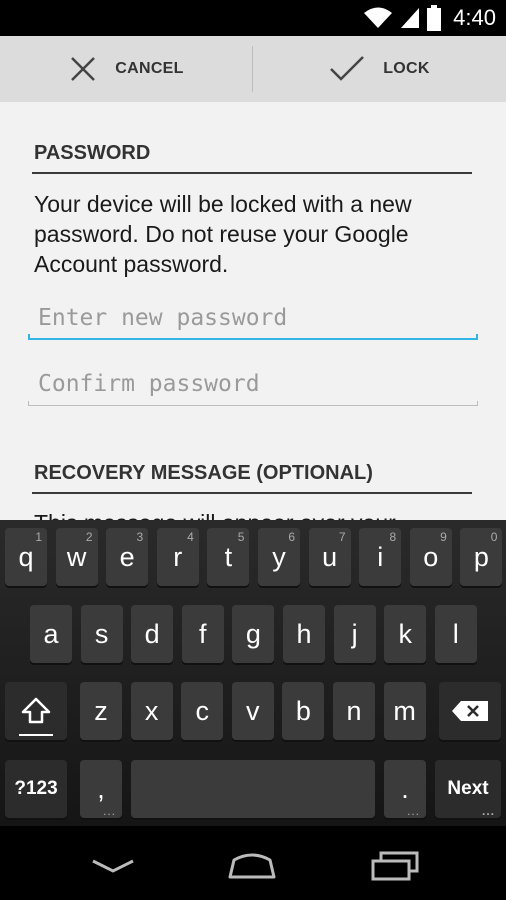 This screenshot has width=506, height=900. What do you see at coordinates (410, 18) in the screenshot?
I see `signal-icon` at bounding box center [410, 18].